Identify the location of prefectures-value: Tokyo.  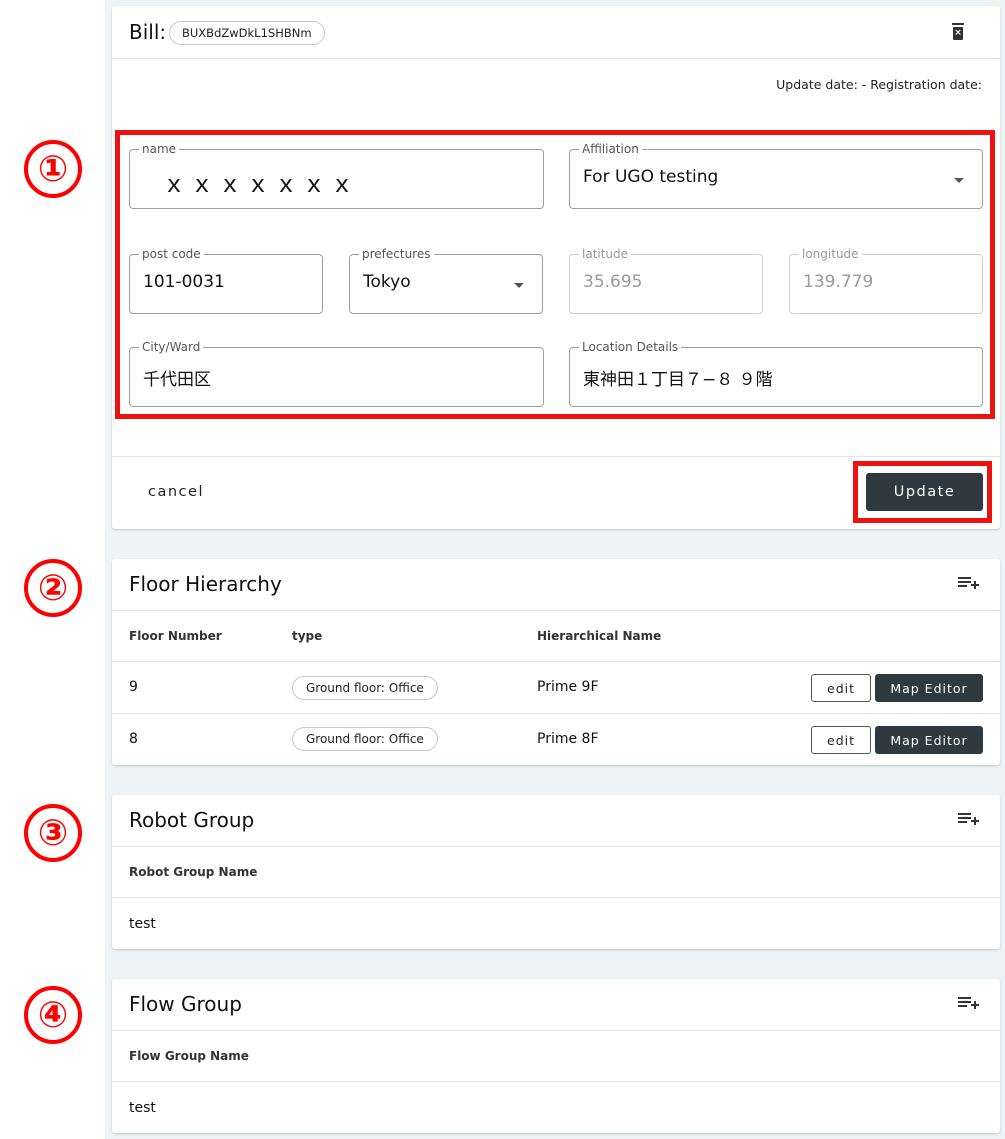
(387, 282).